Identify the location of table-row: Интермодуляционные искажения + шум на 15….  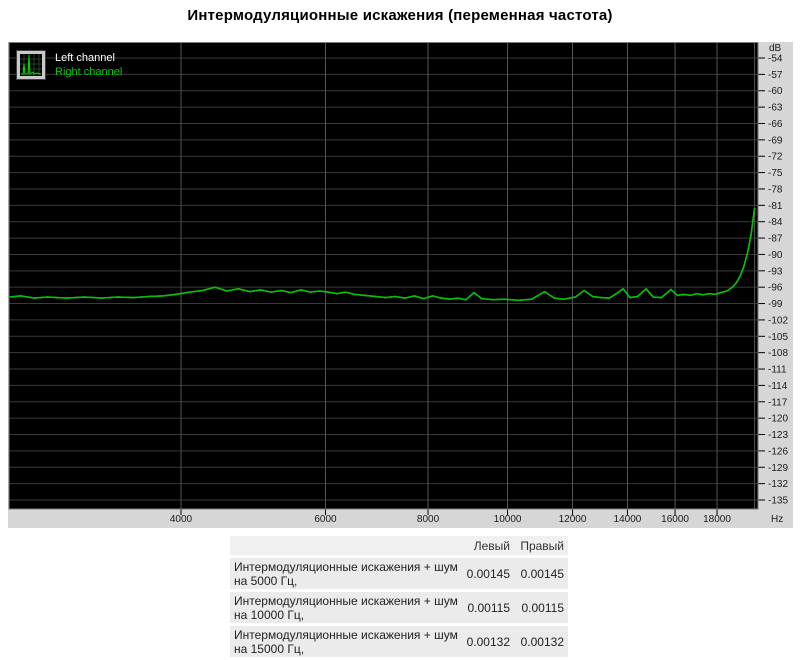
(399, 641).